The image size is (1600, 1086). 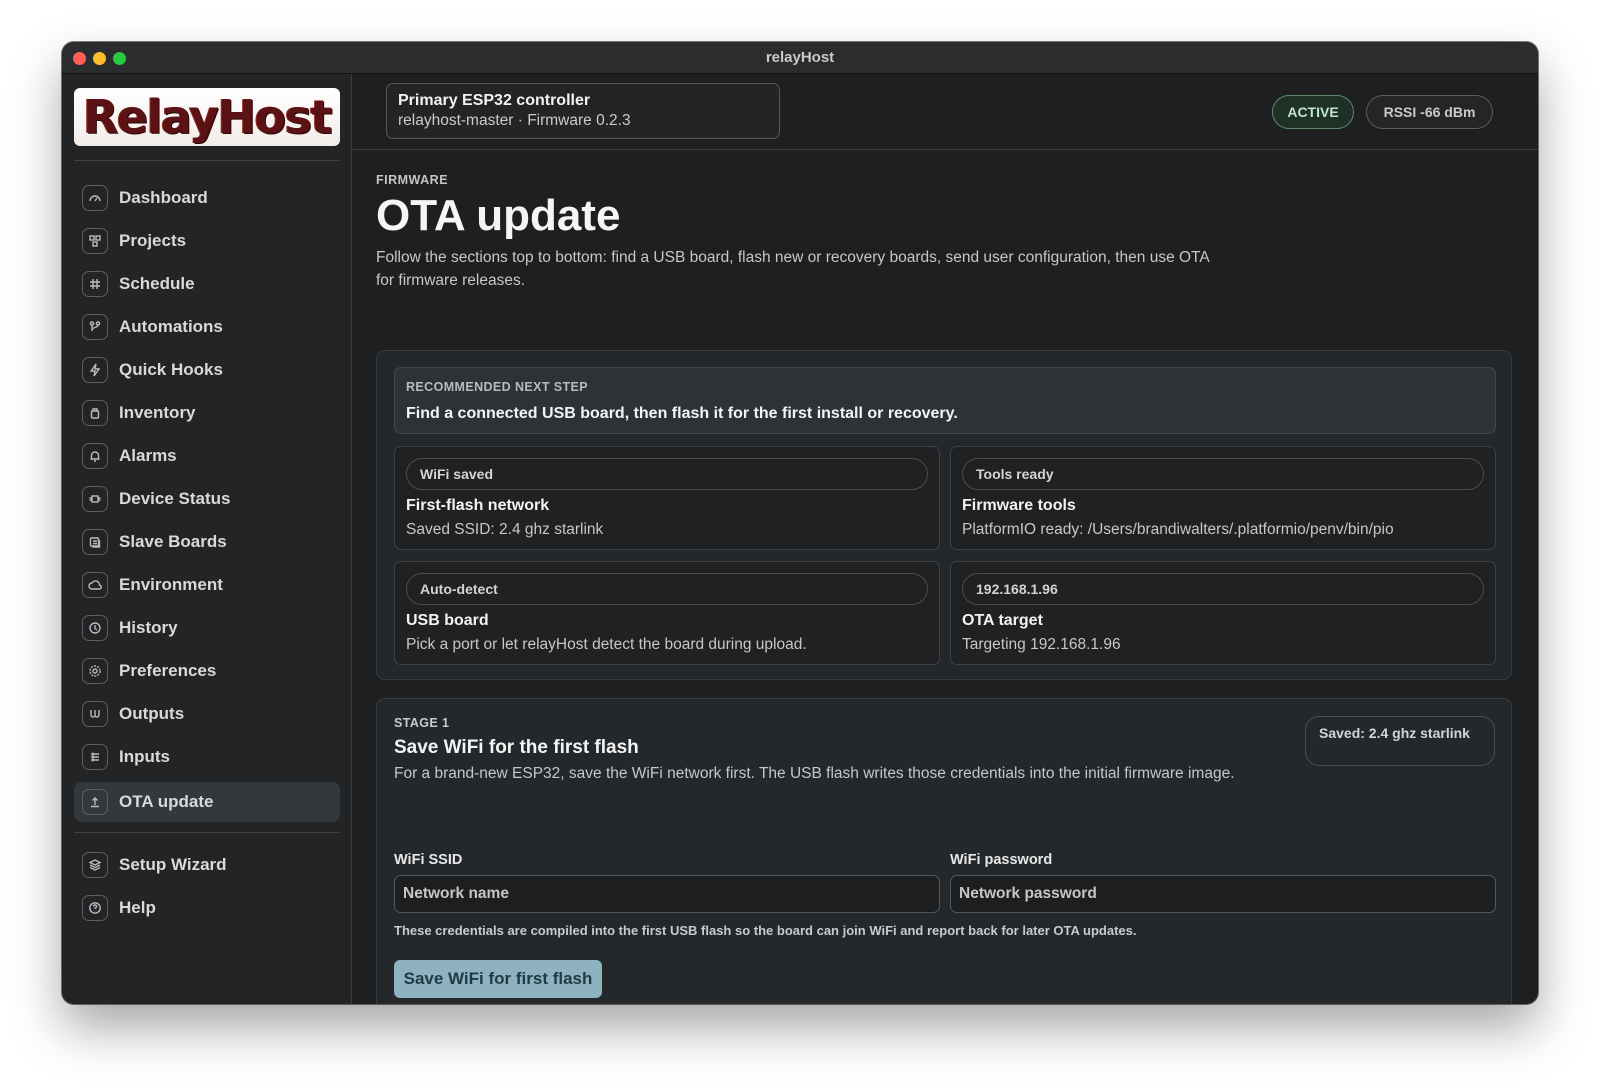 I want to click on logo-text: RelayHost, so click(x=207, y=117).